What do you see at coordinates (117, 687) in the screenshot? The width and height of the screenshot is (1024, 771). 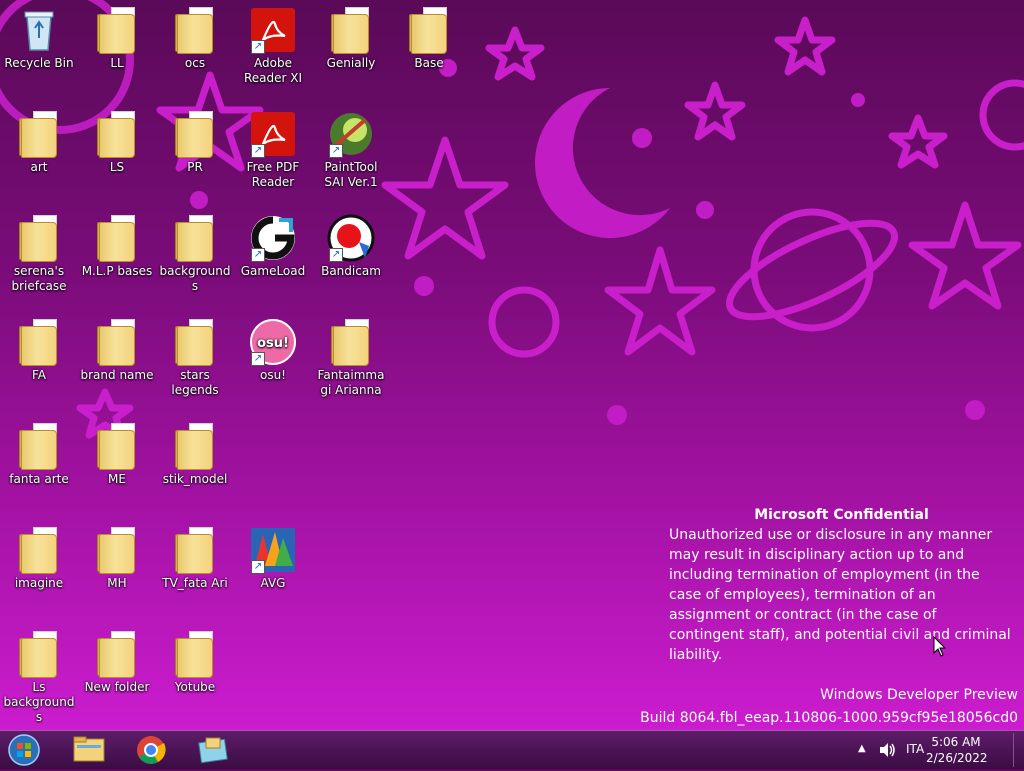 I see `desktop-icon-label: New folder` at bounding box center [117, 687].